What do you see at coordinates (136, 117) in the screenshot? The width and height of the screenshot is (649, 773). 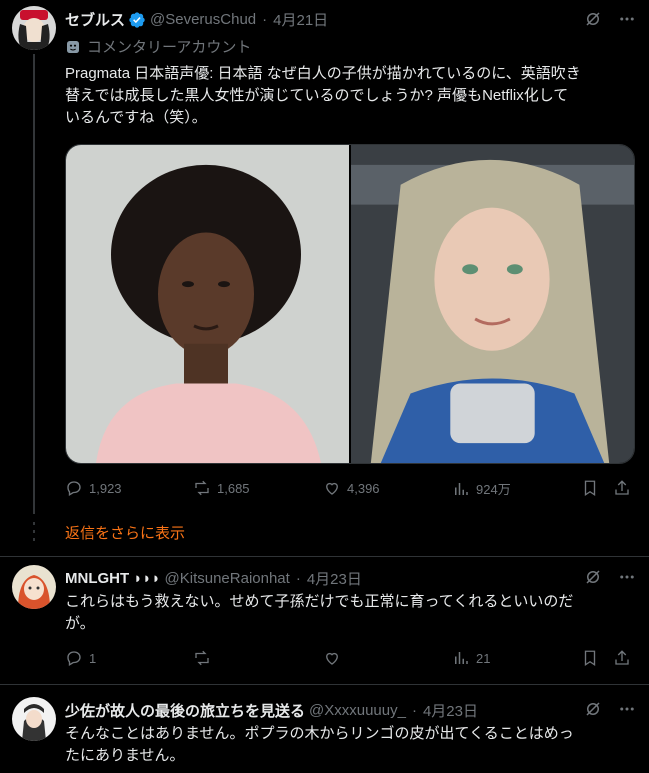 I see `post-text-line: いるんですね（笑）。` at bounding box center [136, 117].